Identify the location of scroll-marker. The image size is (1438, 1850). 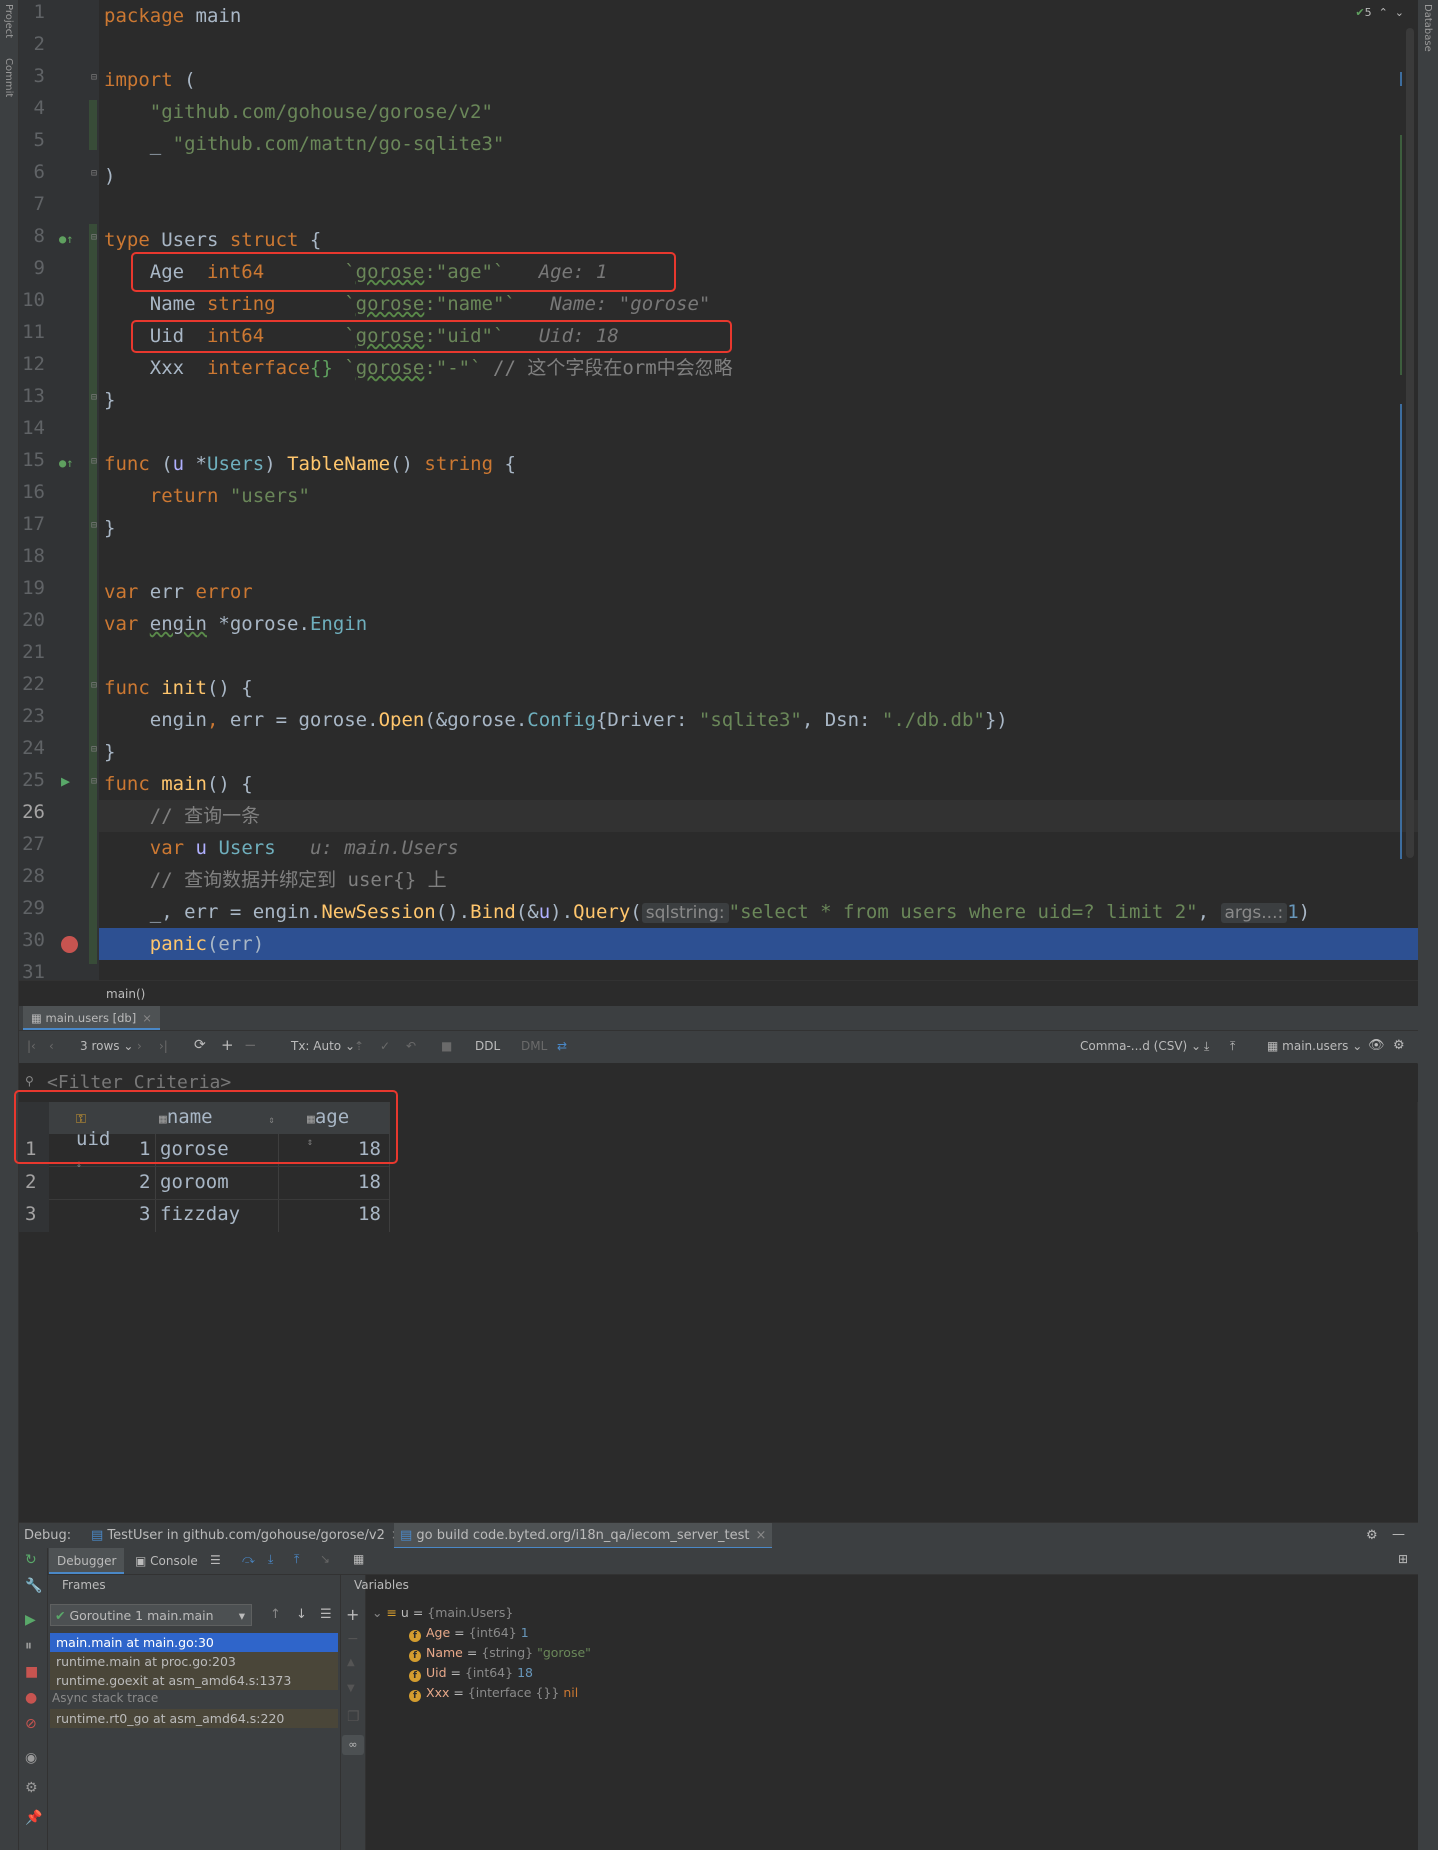
(1401, 255).